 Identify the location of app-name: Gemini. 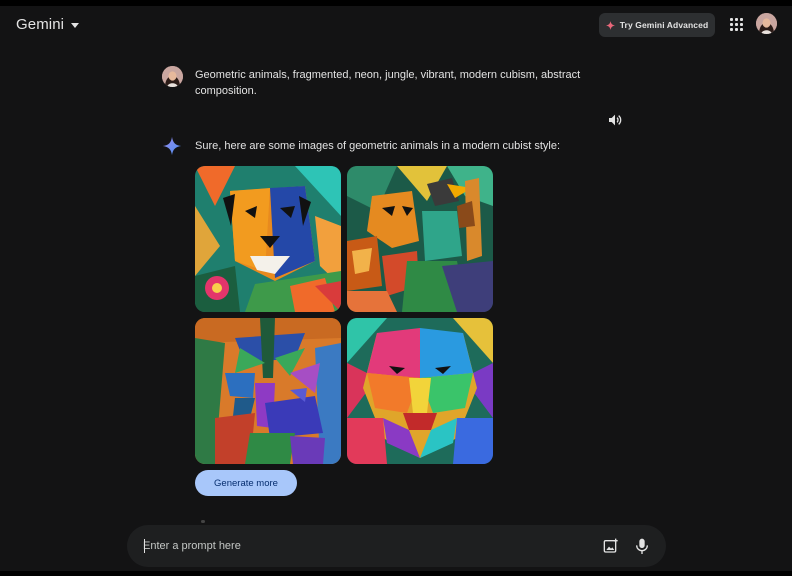
(40, 24).